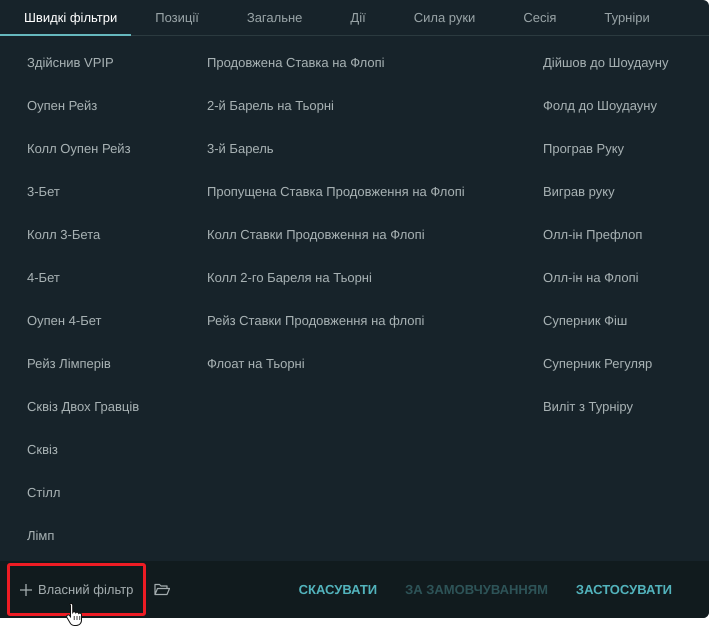  Describe the element at coordinates (296, 62) in the screenshot. I see `filter-option: Продовжена Ставка на Флопі` at that location.